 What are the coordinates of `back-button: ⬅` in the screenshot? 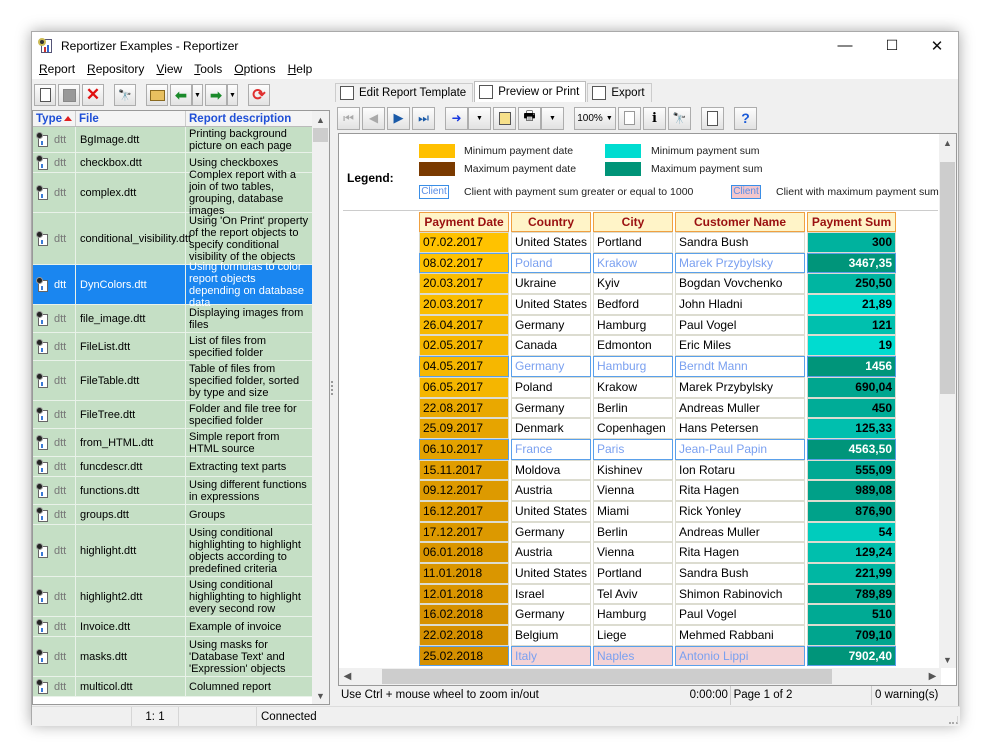 It's located at (181, 95).